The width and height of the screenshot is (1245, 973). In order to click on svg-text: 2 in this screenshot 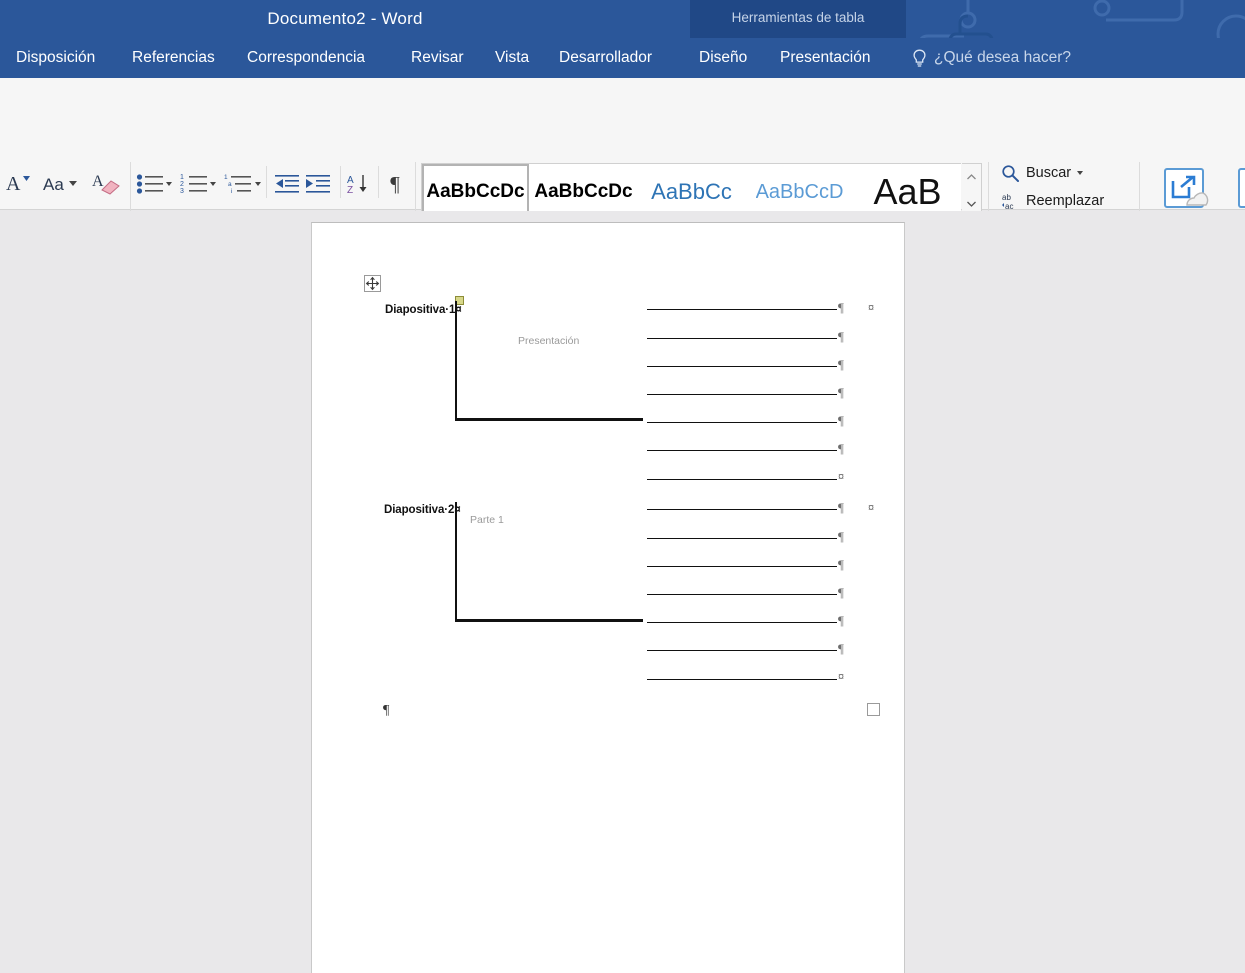, I will do `click(182, 184)`.